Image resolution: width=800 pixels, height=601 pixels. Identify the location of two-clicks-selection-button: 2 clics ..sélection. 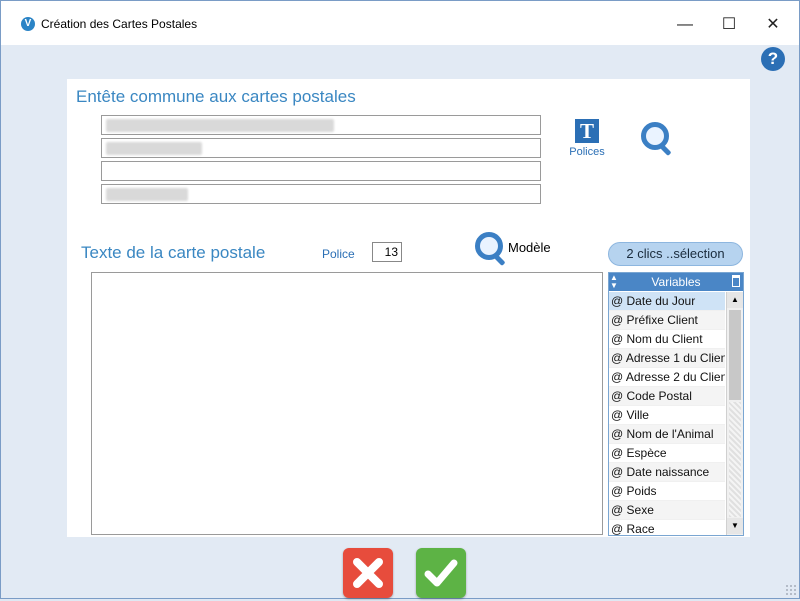
(675, 254).